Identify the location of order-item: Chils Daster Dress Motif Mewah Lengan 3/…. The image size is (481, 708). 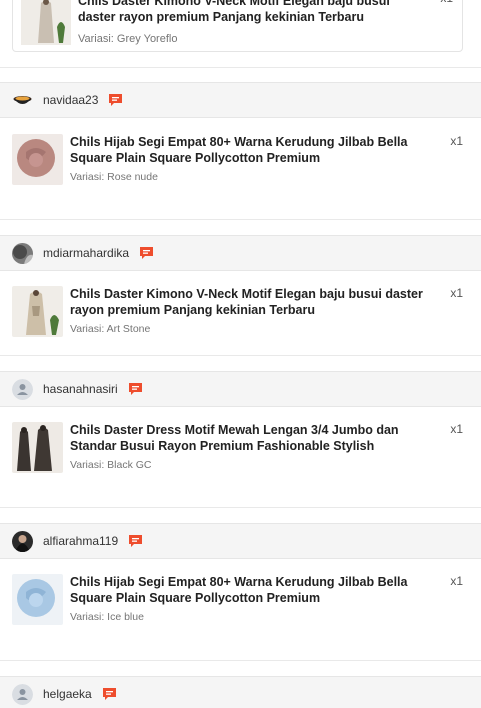
(240, 467).